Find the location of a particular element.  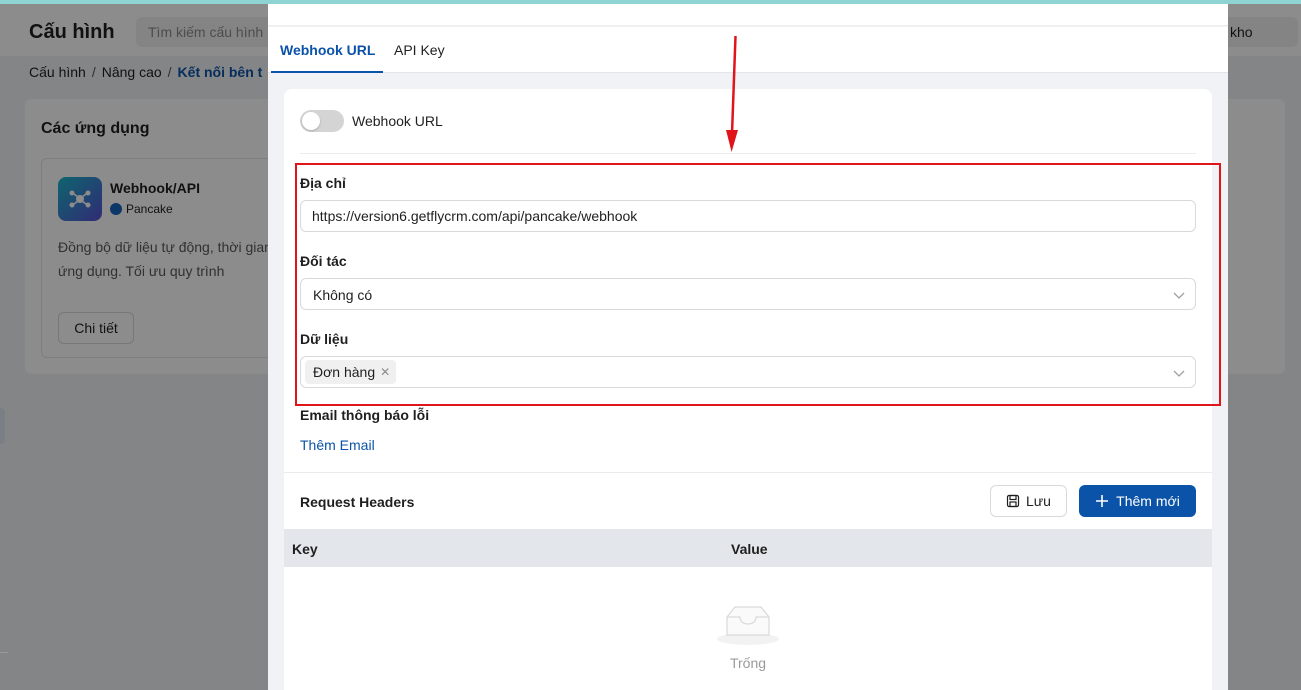

active-tab-indicator is located at coordinates (327, 72).